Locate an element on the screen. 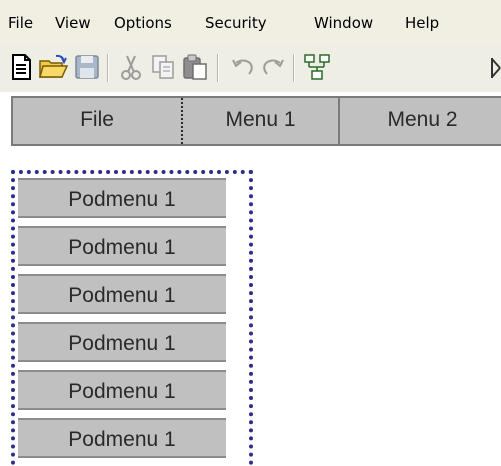 Image resolution: width=501 pixels, height=466 pixels. menu-view: View is located at coordinates (73, 23).